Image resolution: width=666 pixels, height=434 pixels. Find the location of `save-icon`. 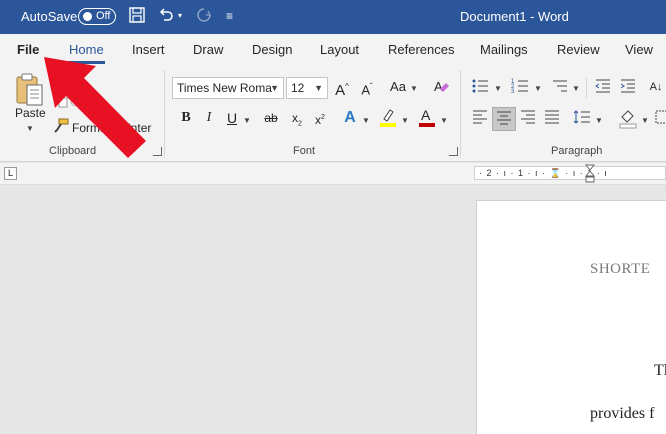

save-icon is located at coordinates (138, 16).